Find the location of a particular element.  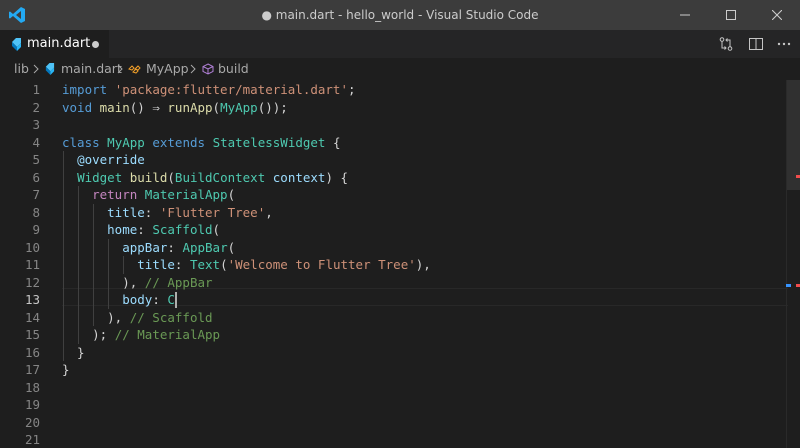

breadcrumb-method: build is located at coordinates (233, 69).